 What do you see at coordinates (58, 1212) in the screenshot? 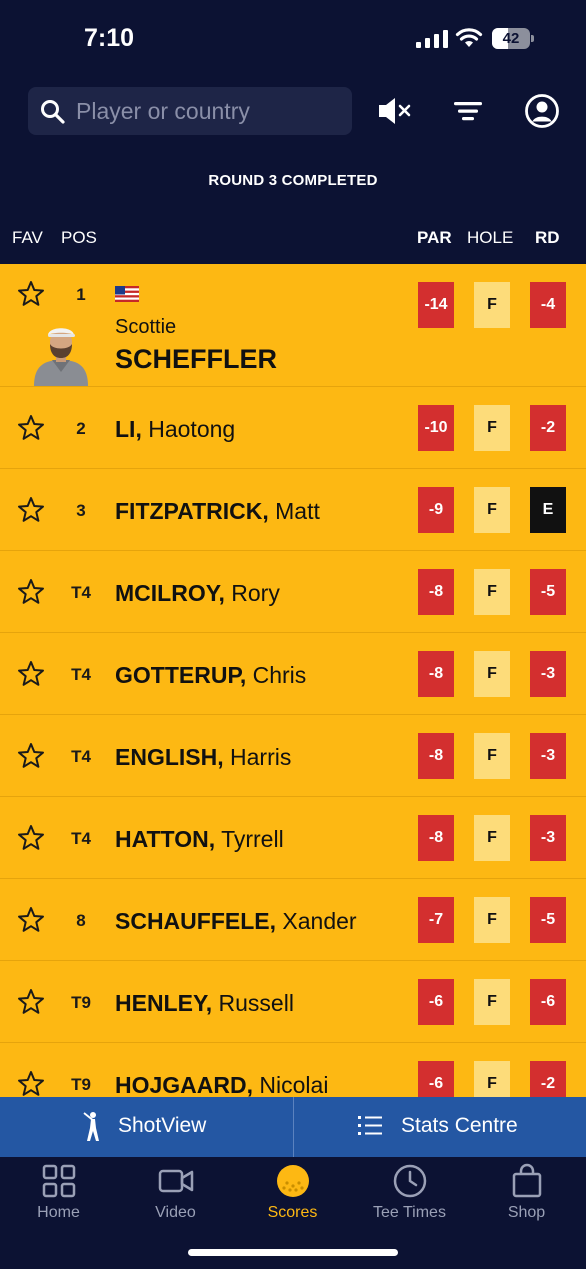
I see `tab-label: Home` at bounding box center [58, 1212].